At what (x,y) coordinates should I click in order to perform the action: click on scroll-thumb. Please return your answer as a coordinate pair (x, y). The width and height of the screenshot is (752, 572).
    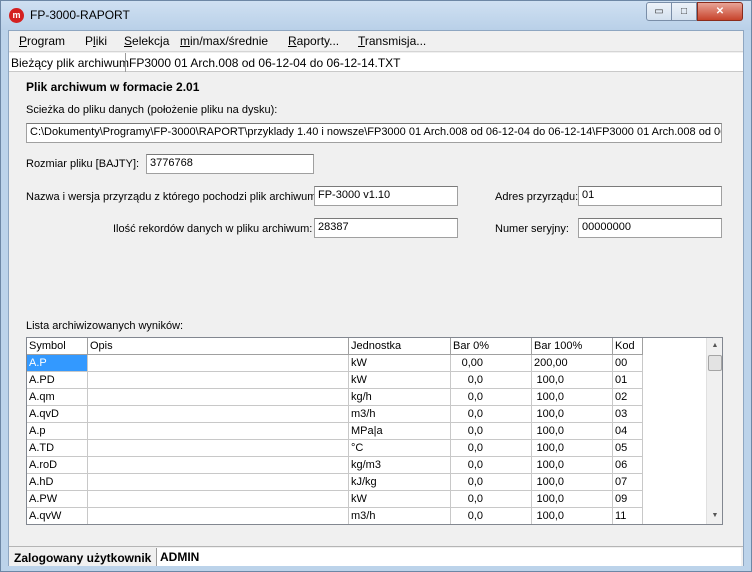
    Looking at the image, I should click on (715, 363).